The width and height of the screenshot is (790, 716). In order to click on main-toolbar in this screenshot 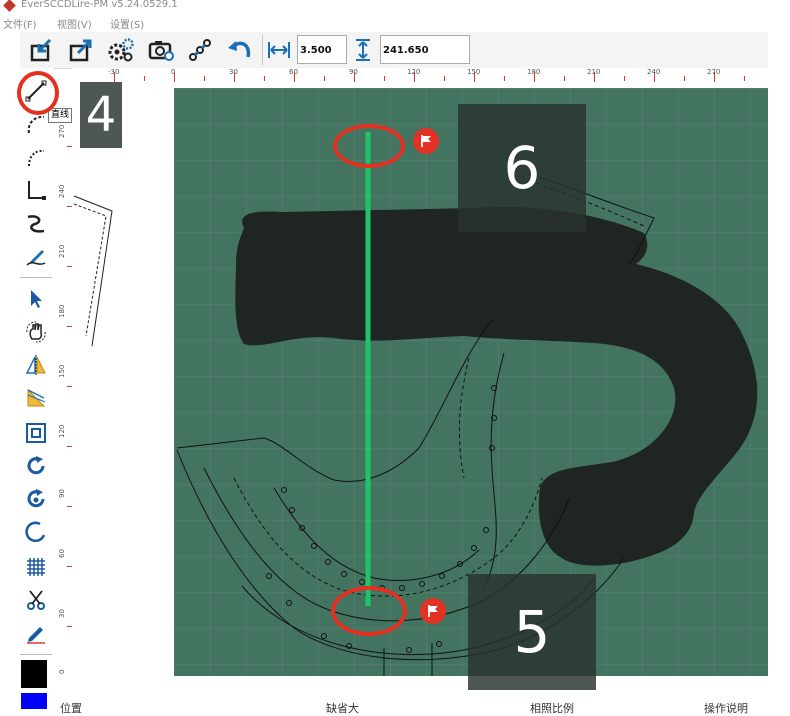, I will do `click(394, 50)`.